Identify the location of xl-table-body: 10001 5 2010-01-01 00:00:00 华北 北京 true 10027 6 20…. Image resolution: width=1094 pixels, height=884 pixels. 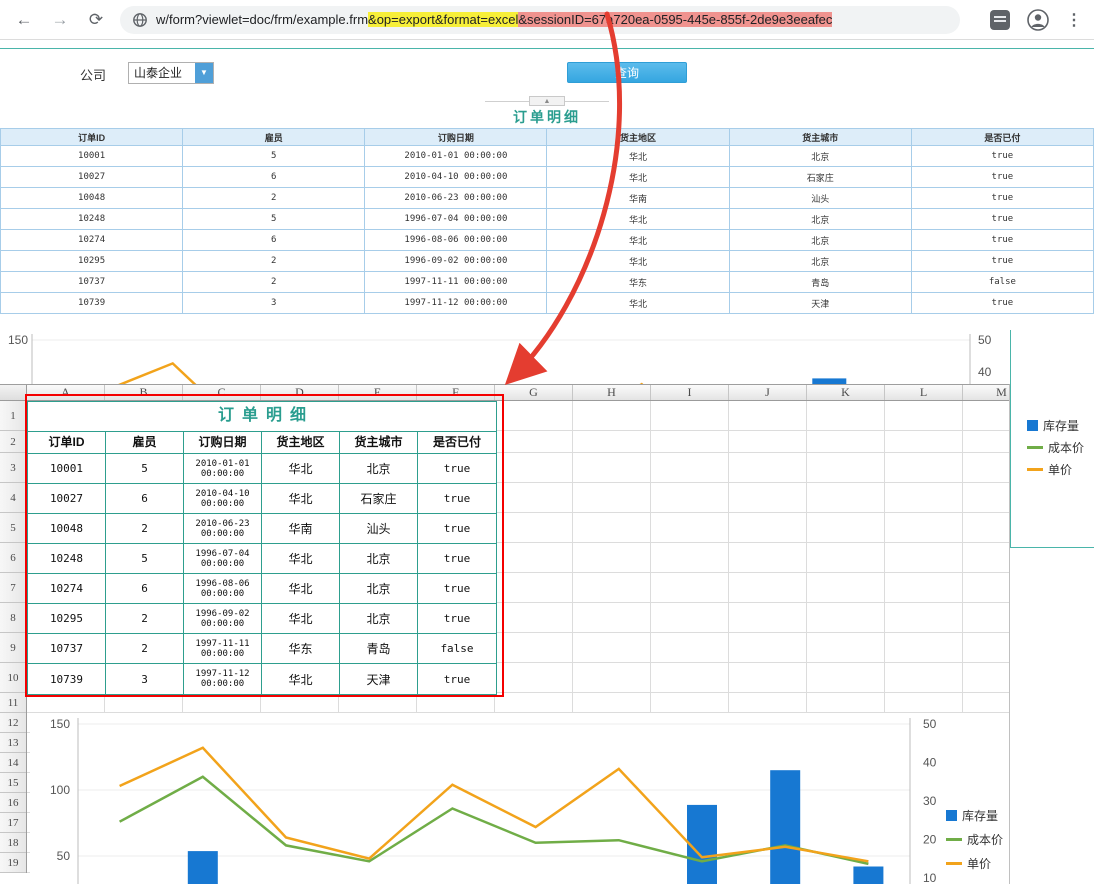
(262, 574).